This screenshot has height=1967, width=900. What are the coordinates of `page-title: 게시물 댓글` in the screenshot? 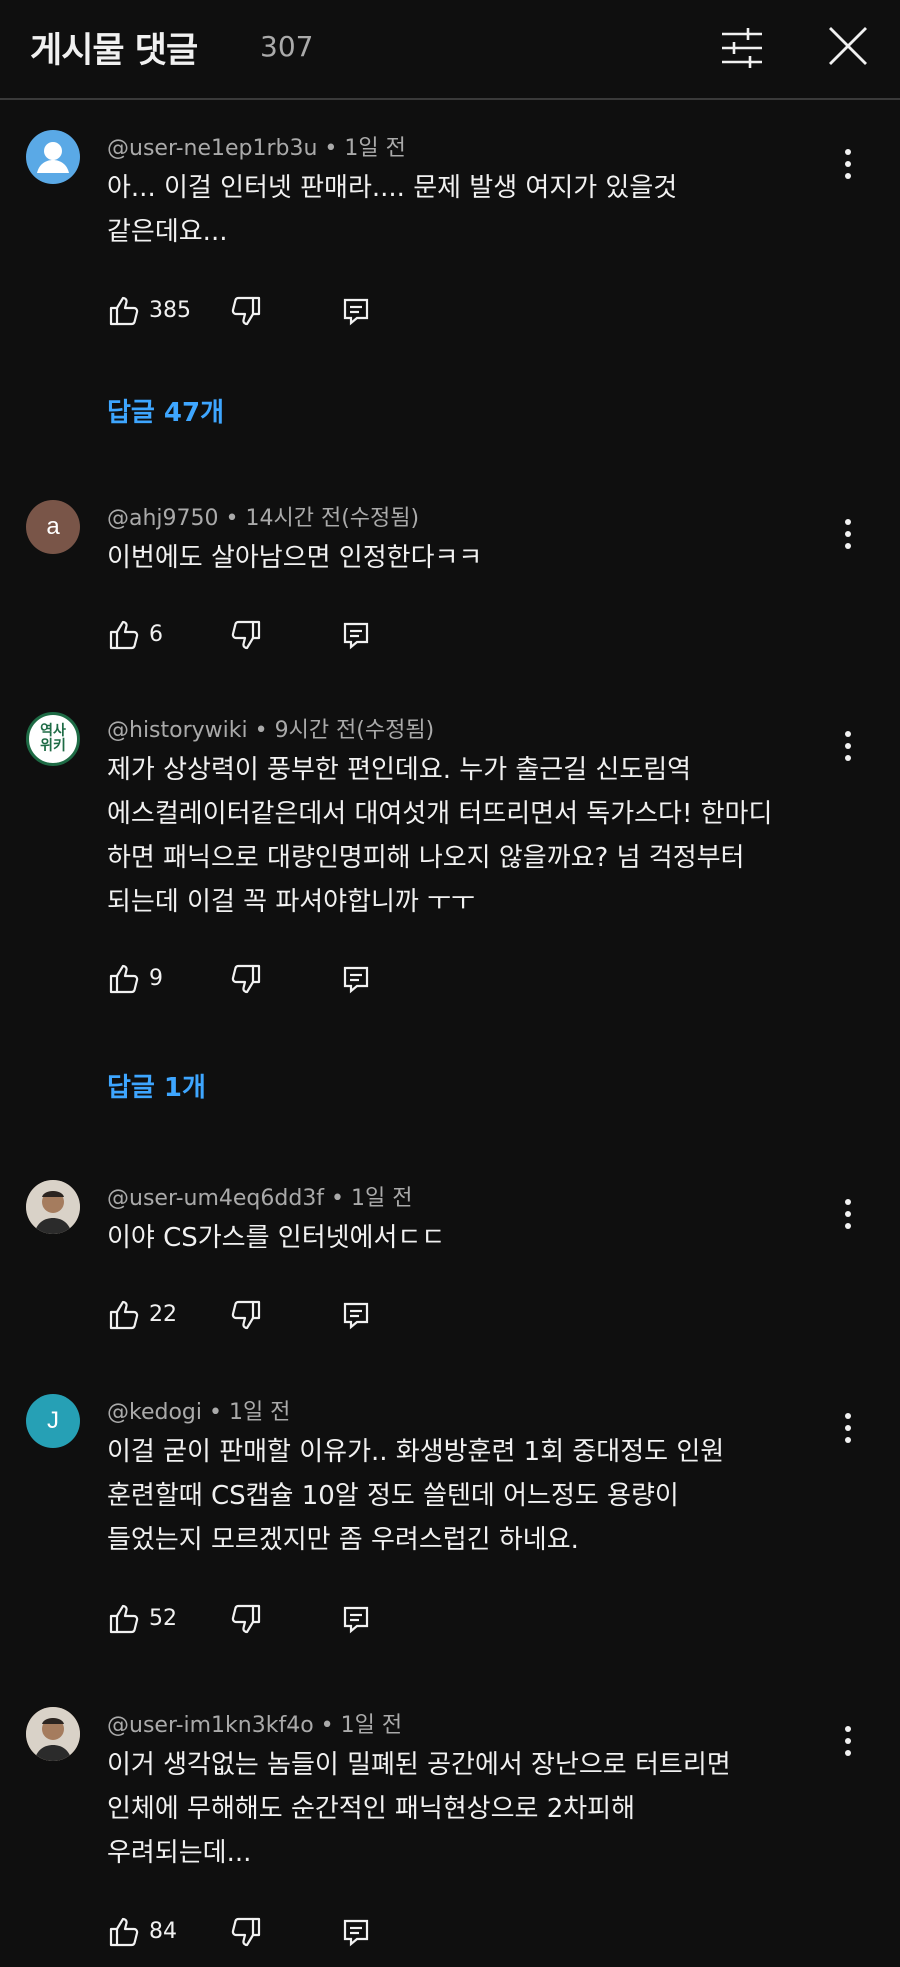 It's located at (114, 51).